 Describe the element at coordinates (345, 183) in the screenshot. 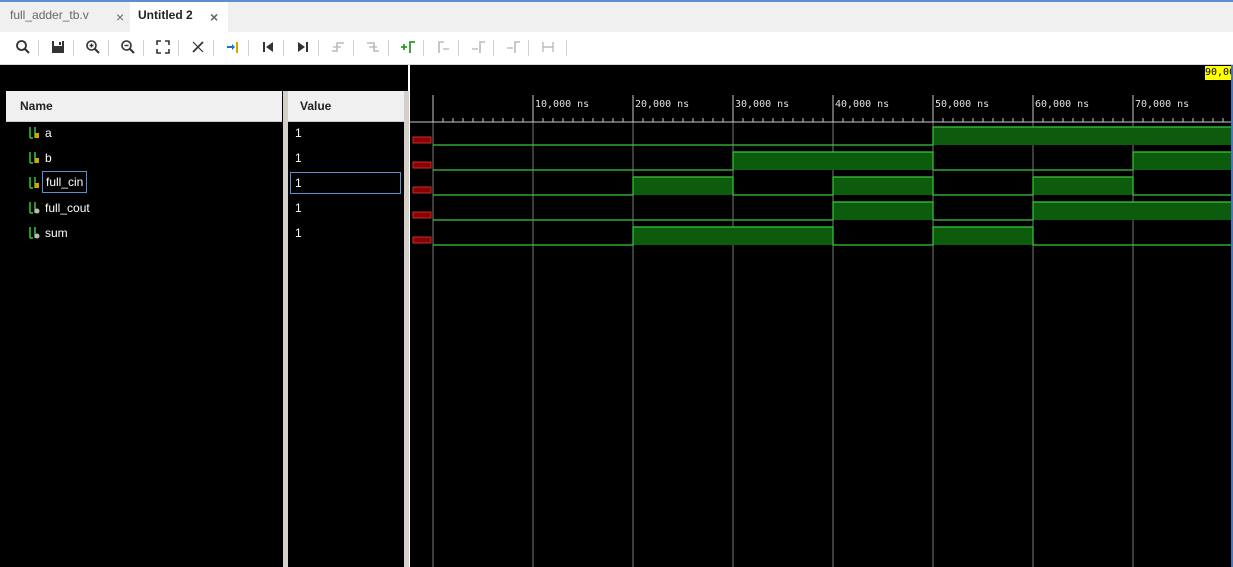

I see `value-selection` at that location.